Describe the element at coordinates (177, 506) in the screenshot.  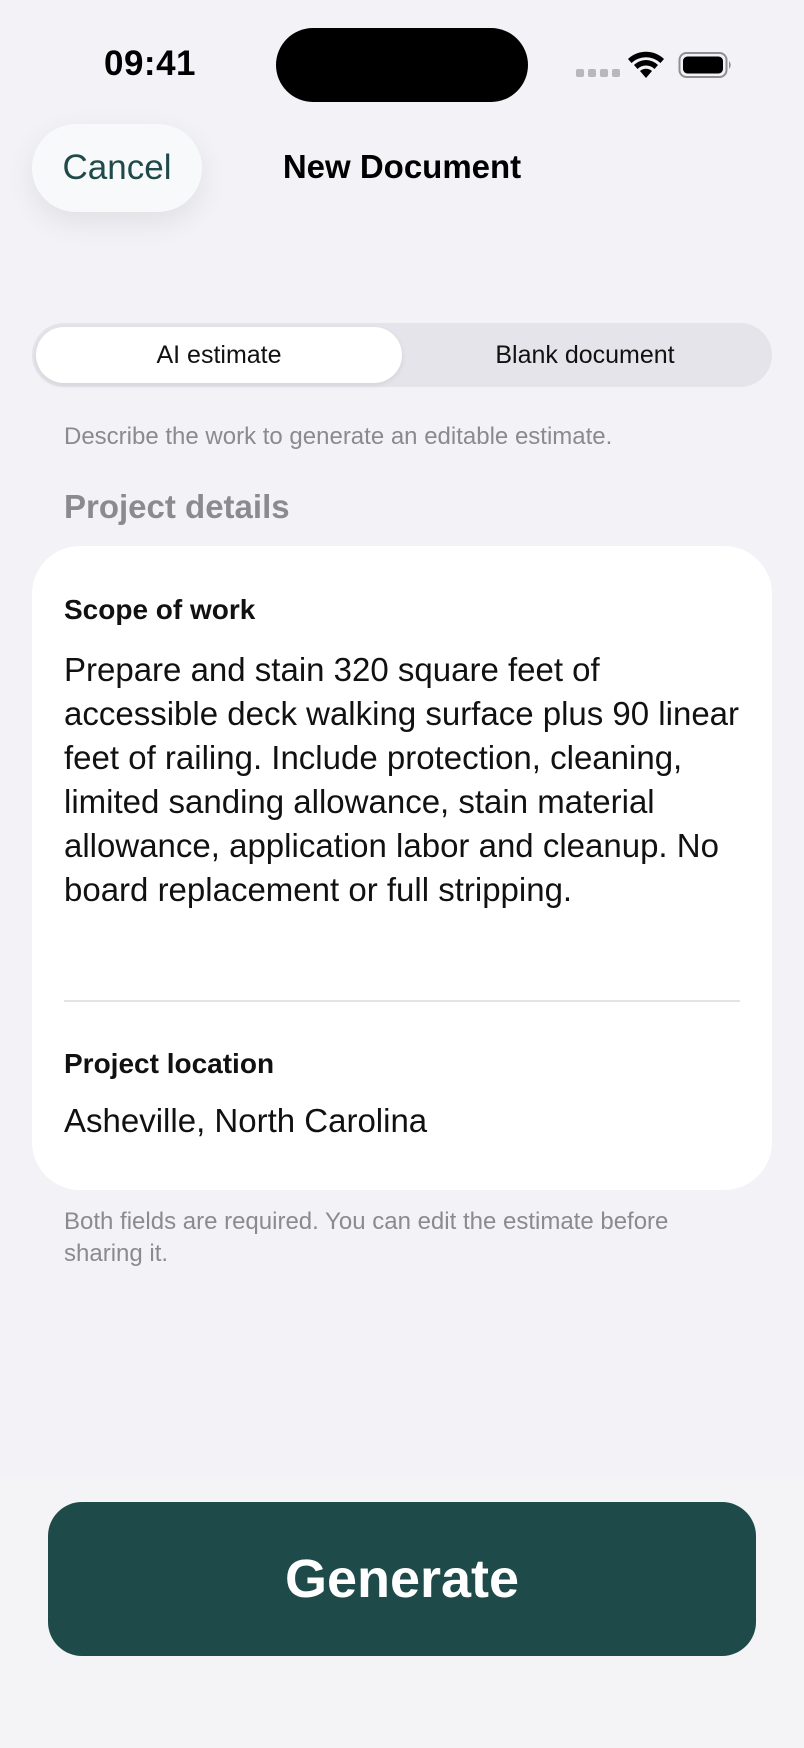
I see `section-title: Project details` at that location.